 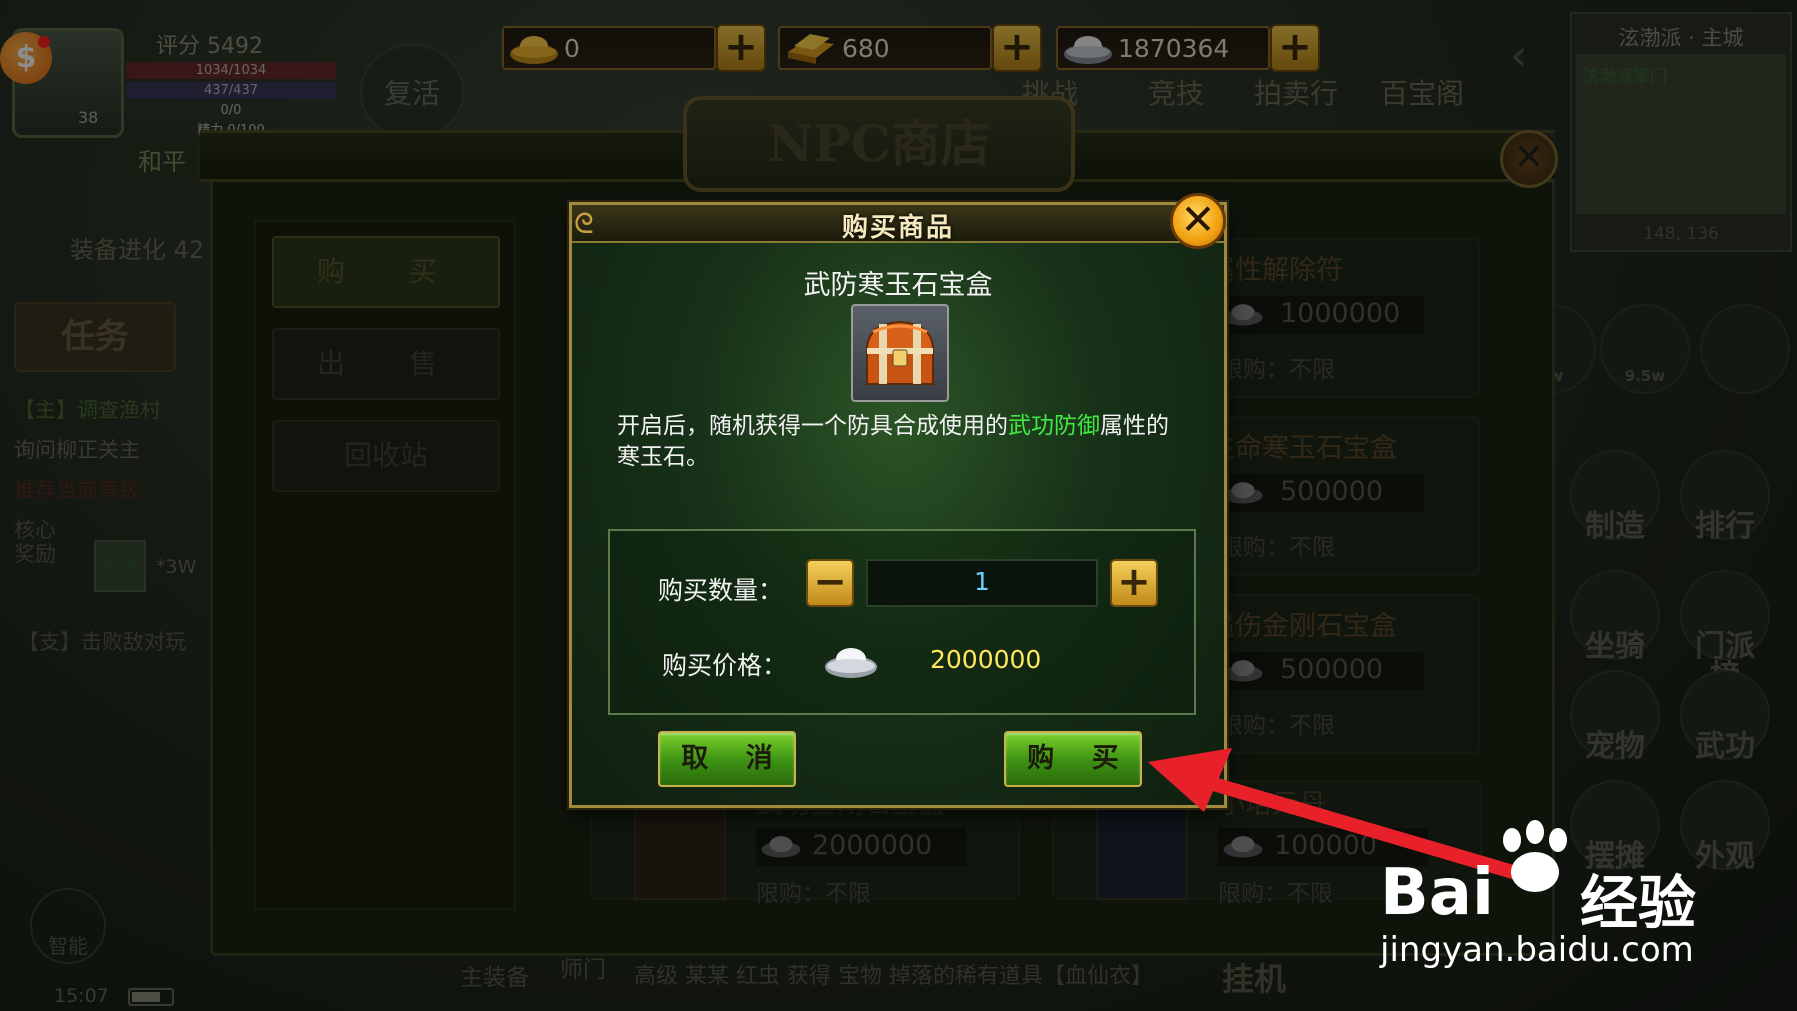 What do you see at coordinates (721, 590) in the screenshot?
I see `quantity-label: 购买数量：` at bounding box center [721, 590].